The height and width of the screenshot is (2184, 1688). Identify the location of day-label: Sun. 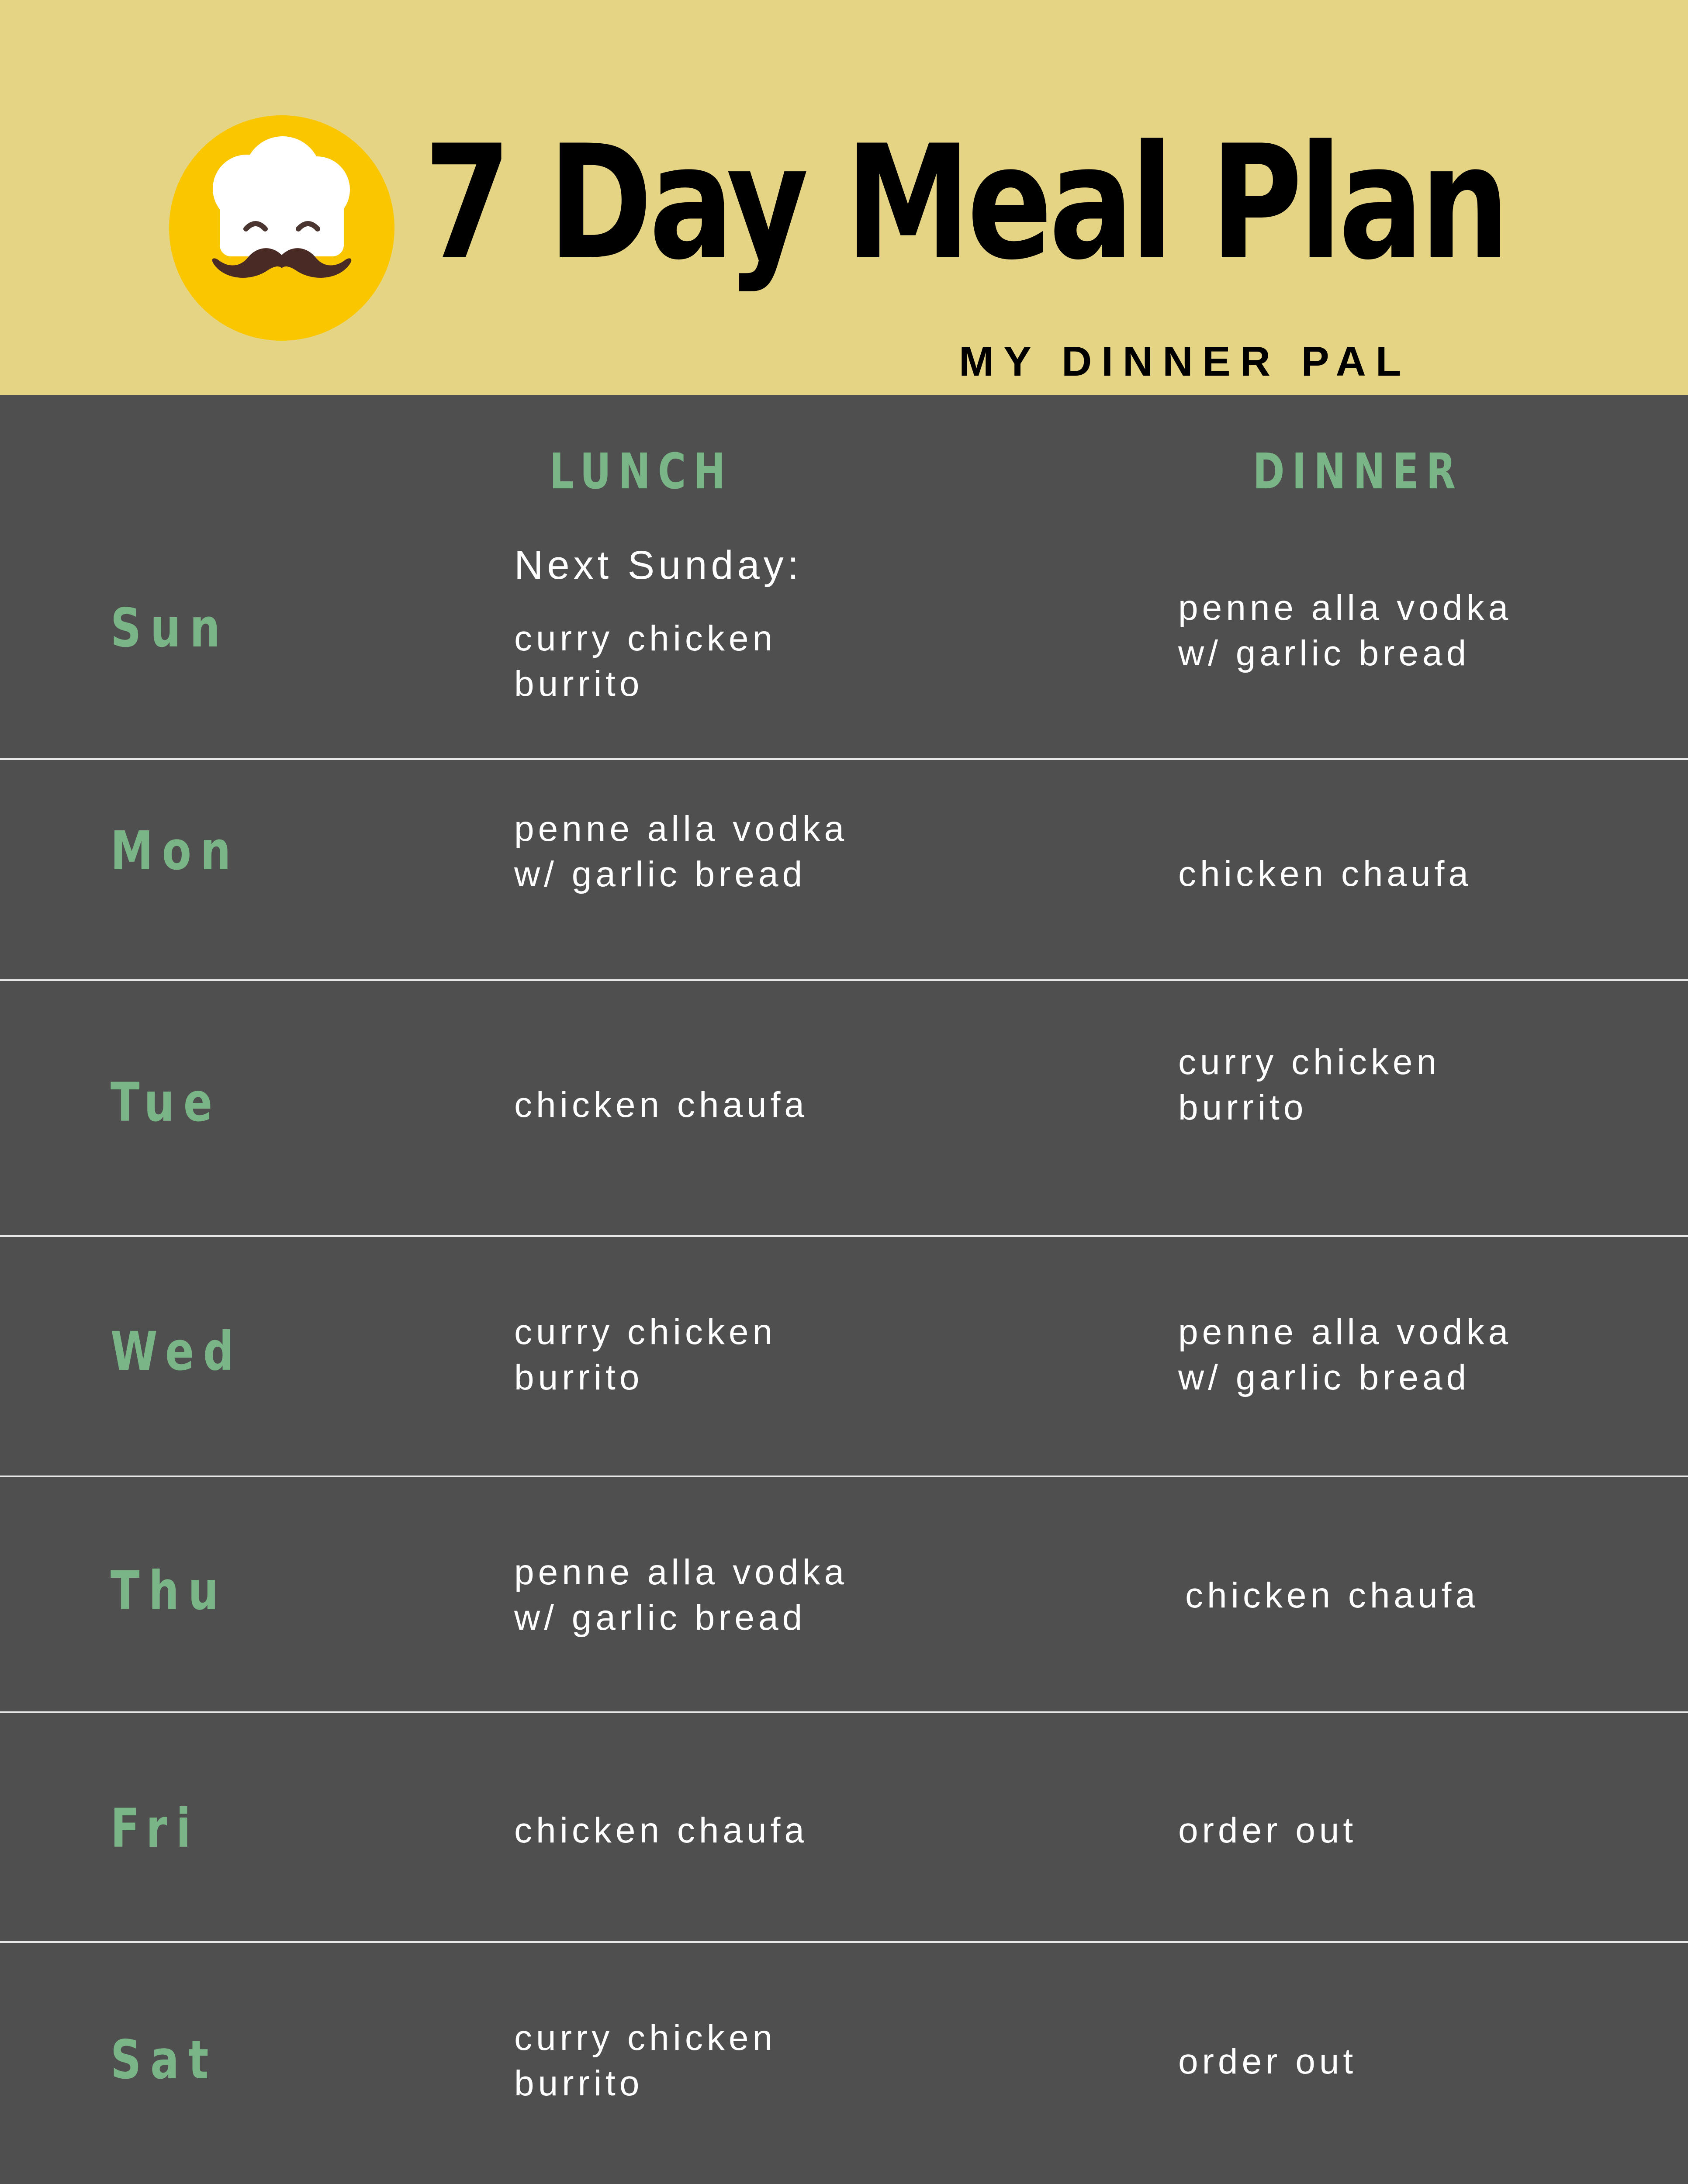
(170, 628).